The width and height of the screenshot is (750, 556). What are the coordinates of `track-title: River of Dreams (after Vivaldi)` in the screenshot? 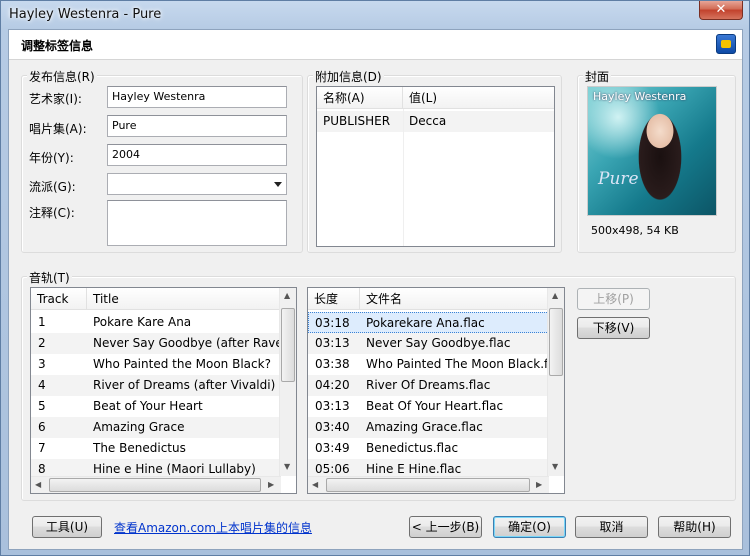 It's located at (184, 385).